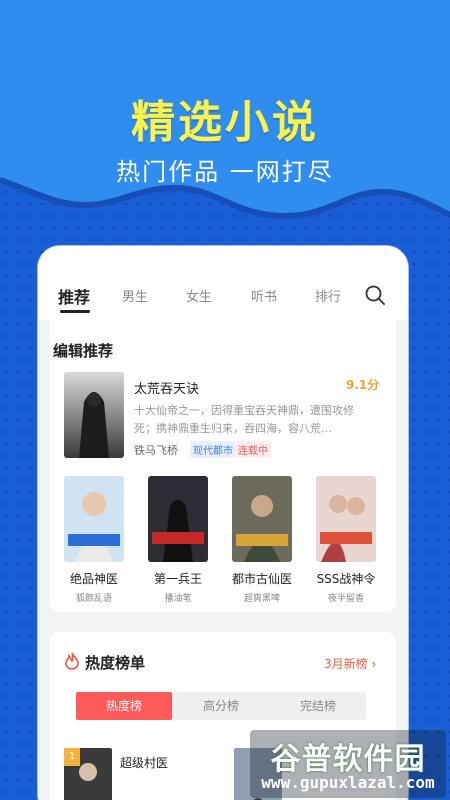 Image resolution: width=450 pixels, height=800 pixels. Describe the element at coordinates (93, 579) in the screenshot. I see `book-title: 绝品神医` at that location.